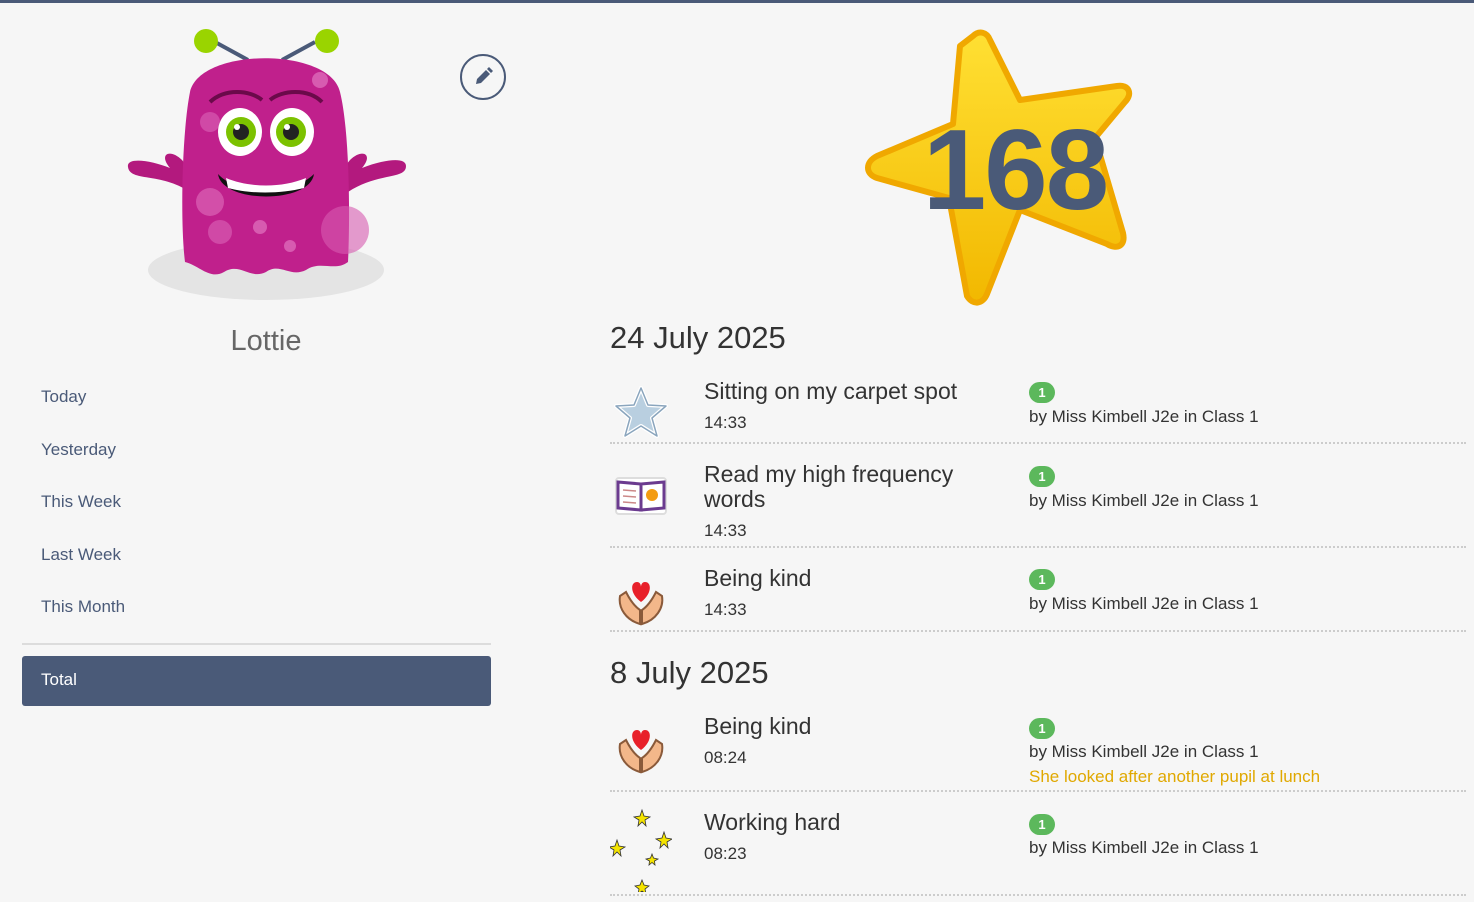 This screenshot has height=902, width=1474. Describe the element at coordinates (256, 556) in the screenshot. I see `nav-last-week: Last Week` at that location.